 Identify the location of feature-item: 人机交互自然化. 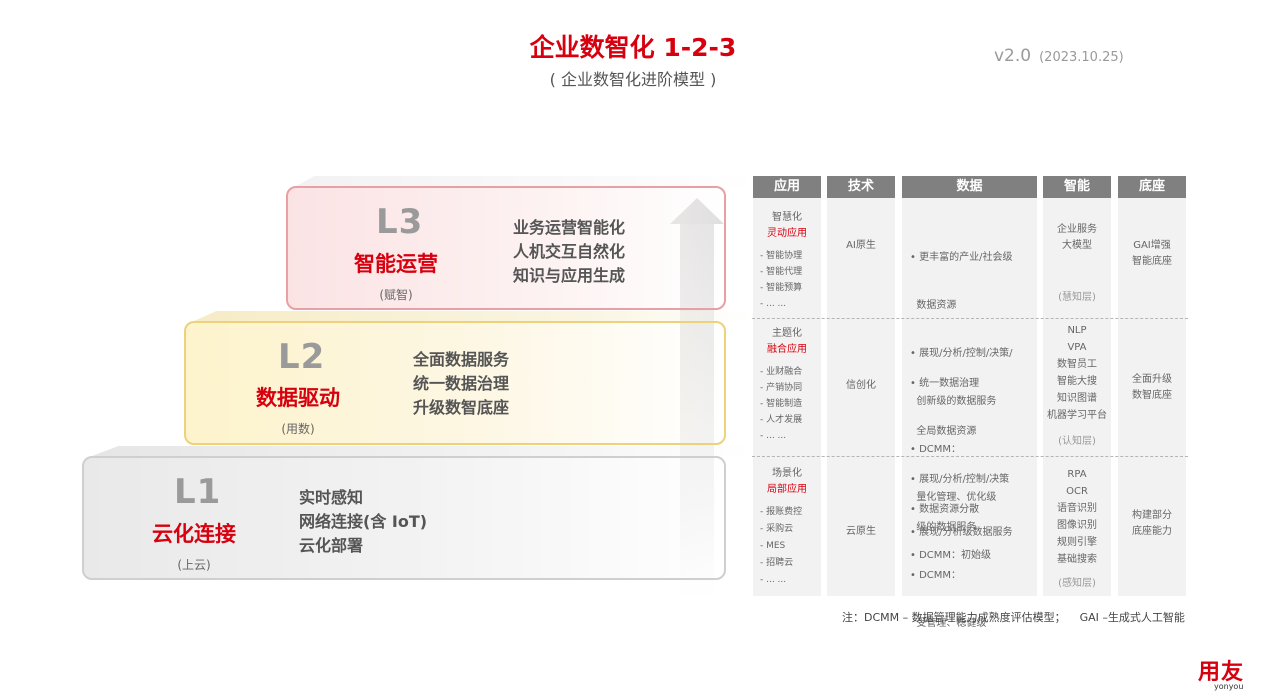
(569, 251).